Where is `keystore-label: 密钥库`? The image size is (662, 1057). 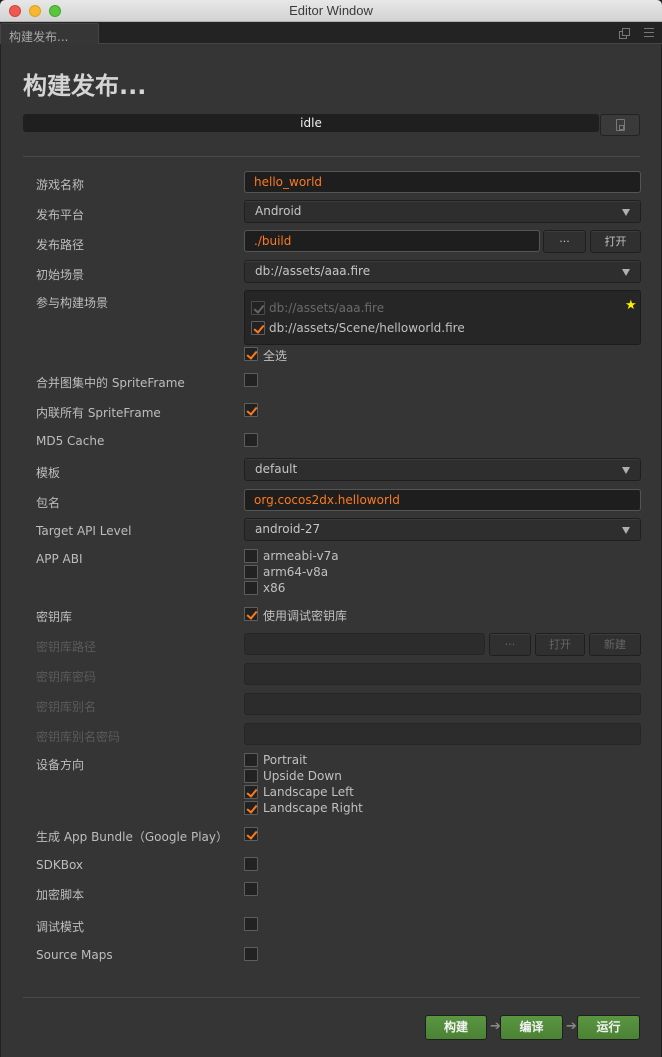
keystore-label: 密钥库 is located at coordinates (54, 617).